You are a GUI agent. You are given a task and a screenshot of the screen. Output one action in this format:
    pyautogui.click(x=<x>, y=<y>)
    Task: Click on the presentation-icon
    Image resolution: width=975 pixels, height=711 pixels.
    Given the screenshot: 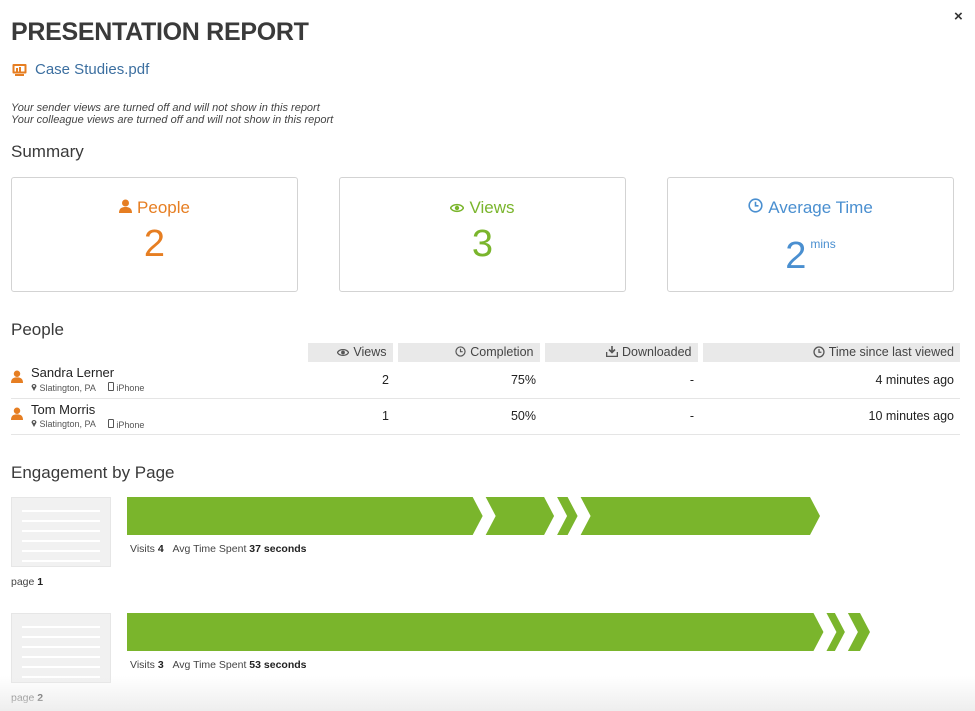 What is the action you would take?
    pyautogui.click(x=19, y=70)
    